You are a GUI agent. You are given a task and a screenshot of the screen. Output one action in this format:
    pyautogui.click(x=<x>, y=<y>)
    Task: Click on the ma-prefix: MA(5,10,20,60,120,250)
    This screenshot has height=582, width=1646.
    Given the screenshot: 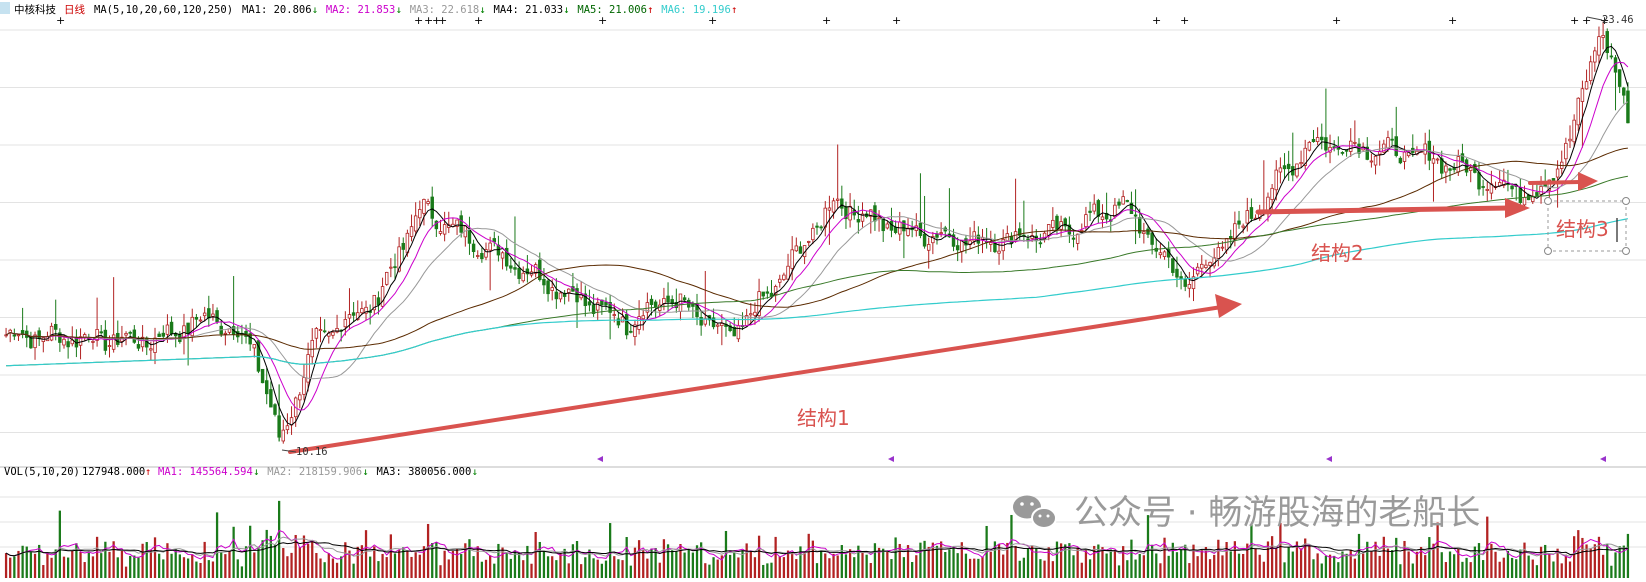 What is the action you would take?
    pyautogui.click(x=163, y=10)
    